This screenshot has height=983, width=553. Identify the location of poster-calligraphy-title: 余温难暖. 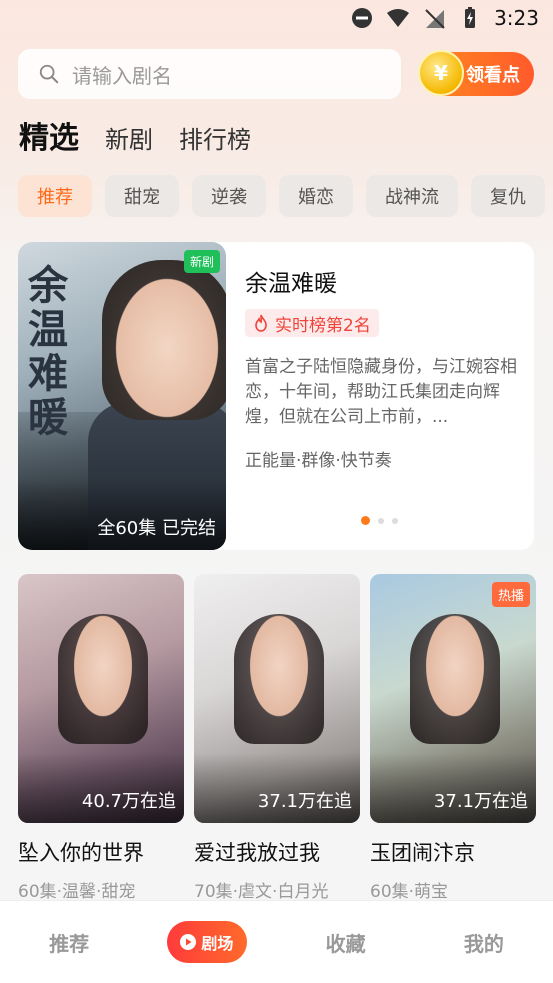
(48, 351).